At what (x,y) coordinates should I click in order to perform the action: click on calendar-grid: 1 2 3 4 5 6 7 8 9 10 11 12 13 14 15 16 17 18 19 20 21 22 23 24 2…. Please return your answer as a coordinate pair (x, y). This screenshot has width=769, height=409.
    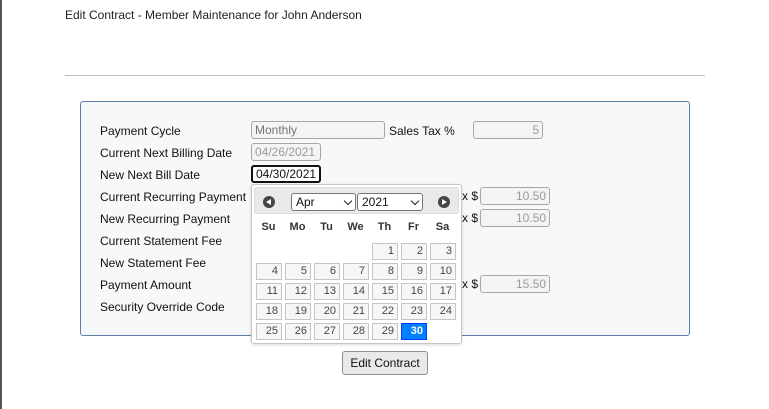
    Looking at the image, I should click on (356, 291).